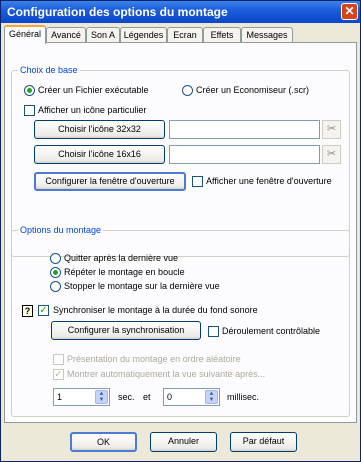  I want to click on radio-repeat, so click(55, 272).